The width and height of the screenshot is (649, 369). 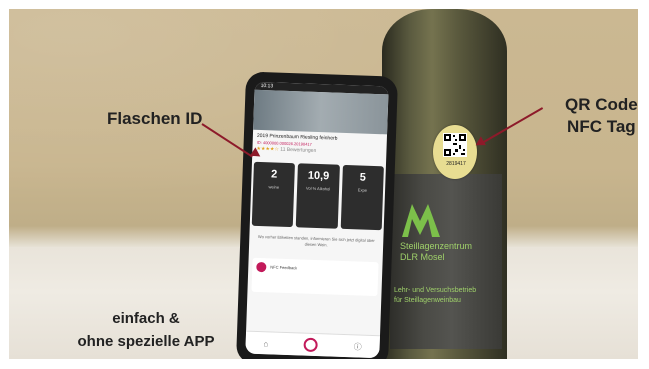 What do you see at coordinates (435, 290) in the screenshot?
I see `bottle-label-line3: Lehr- und Versuchsbetrieb` at bounding box center [435, 290].